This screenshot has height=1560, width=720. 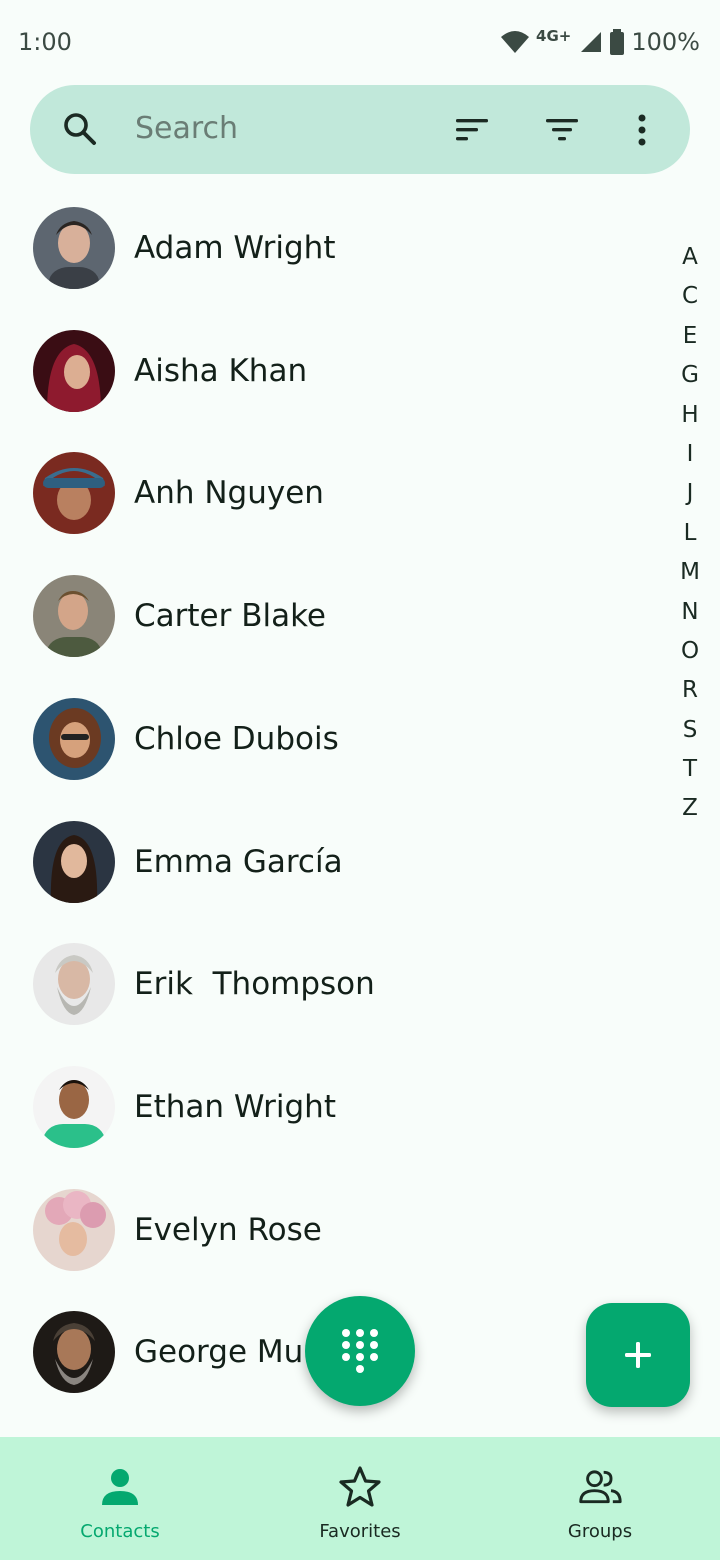 I want to click on search-icon, so click(x=80, y=129).